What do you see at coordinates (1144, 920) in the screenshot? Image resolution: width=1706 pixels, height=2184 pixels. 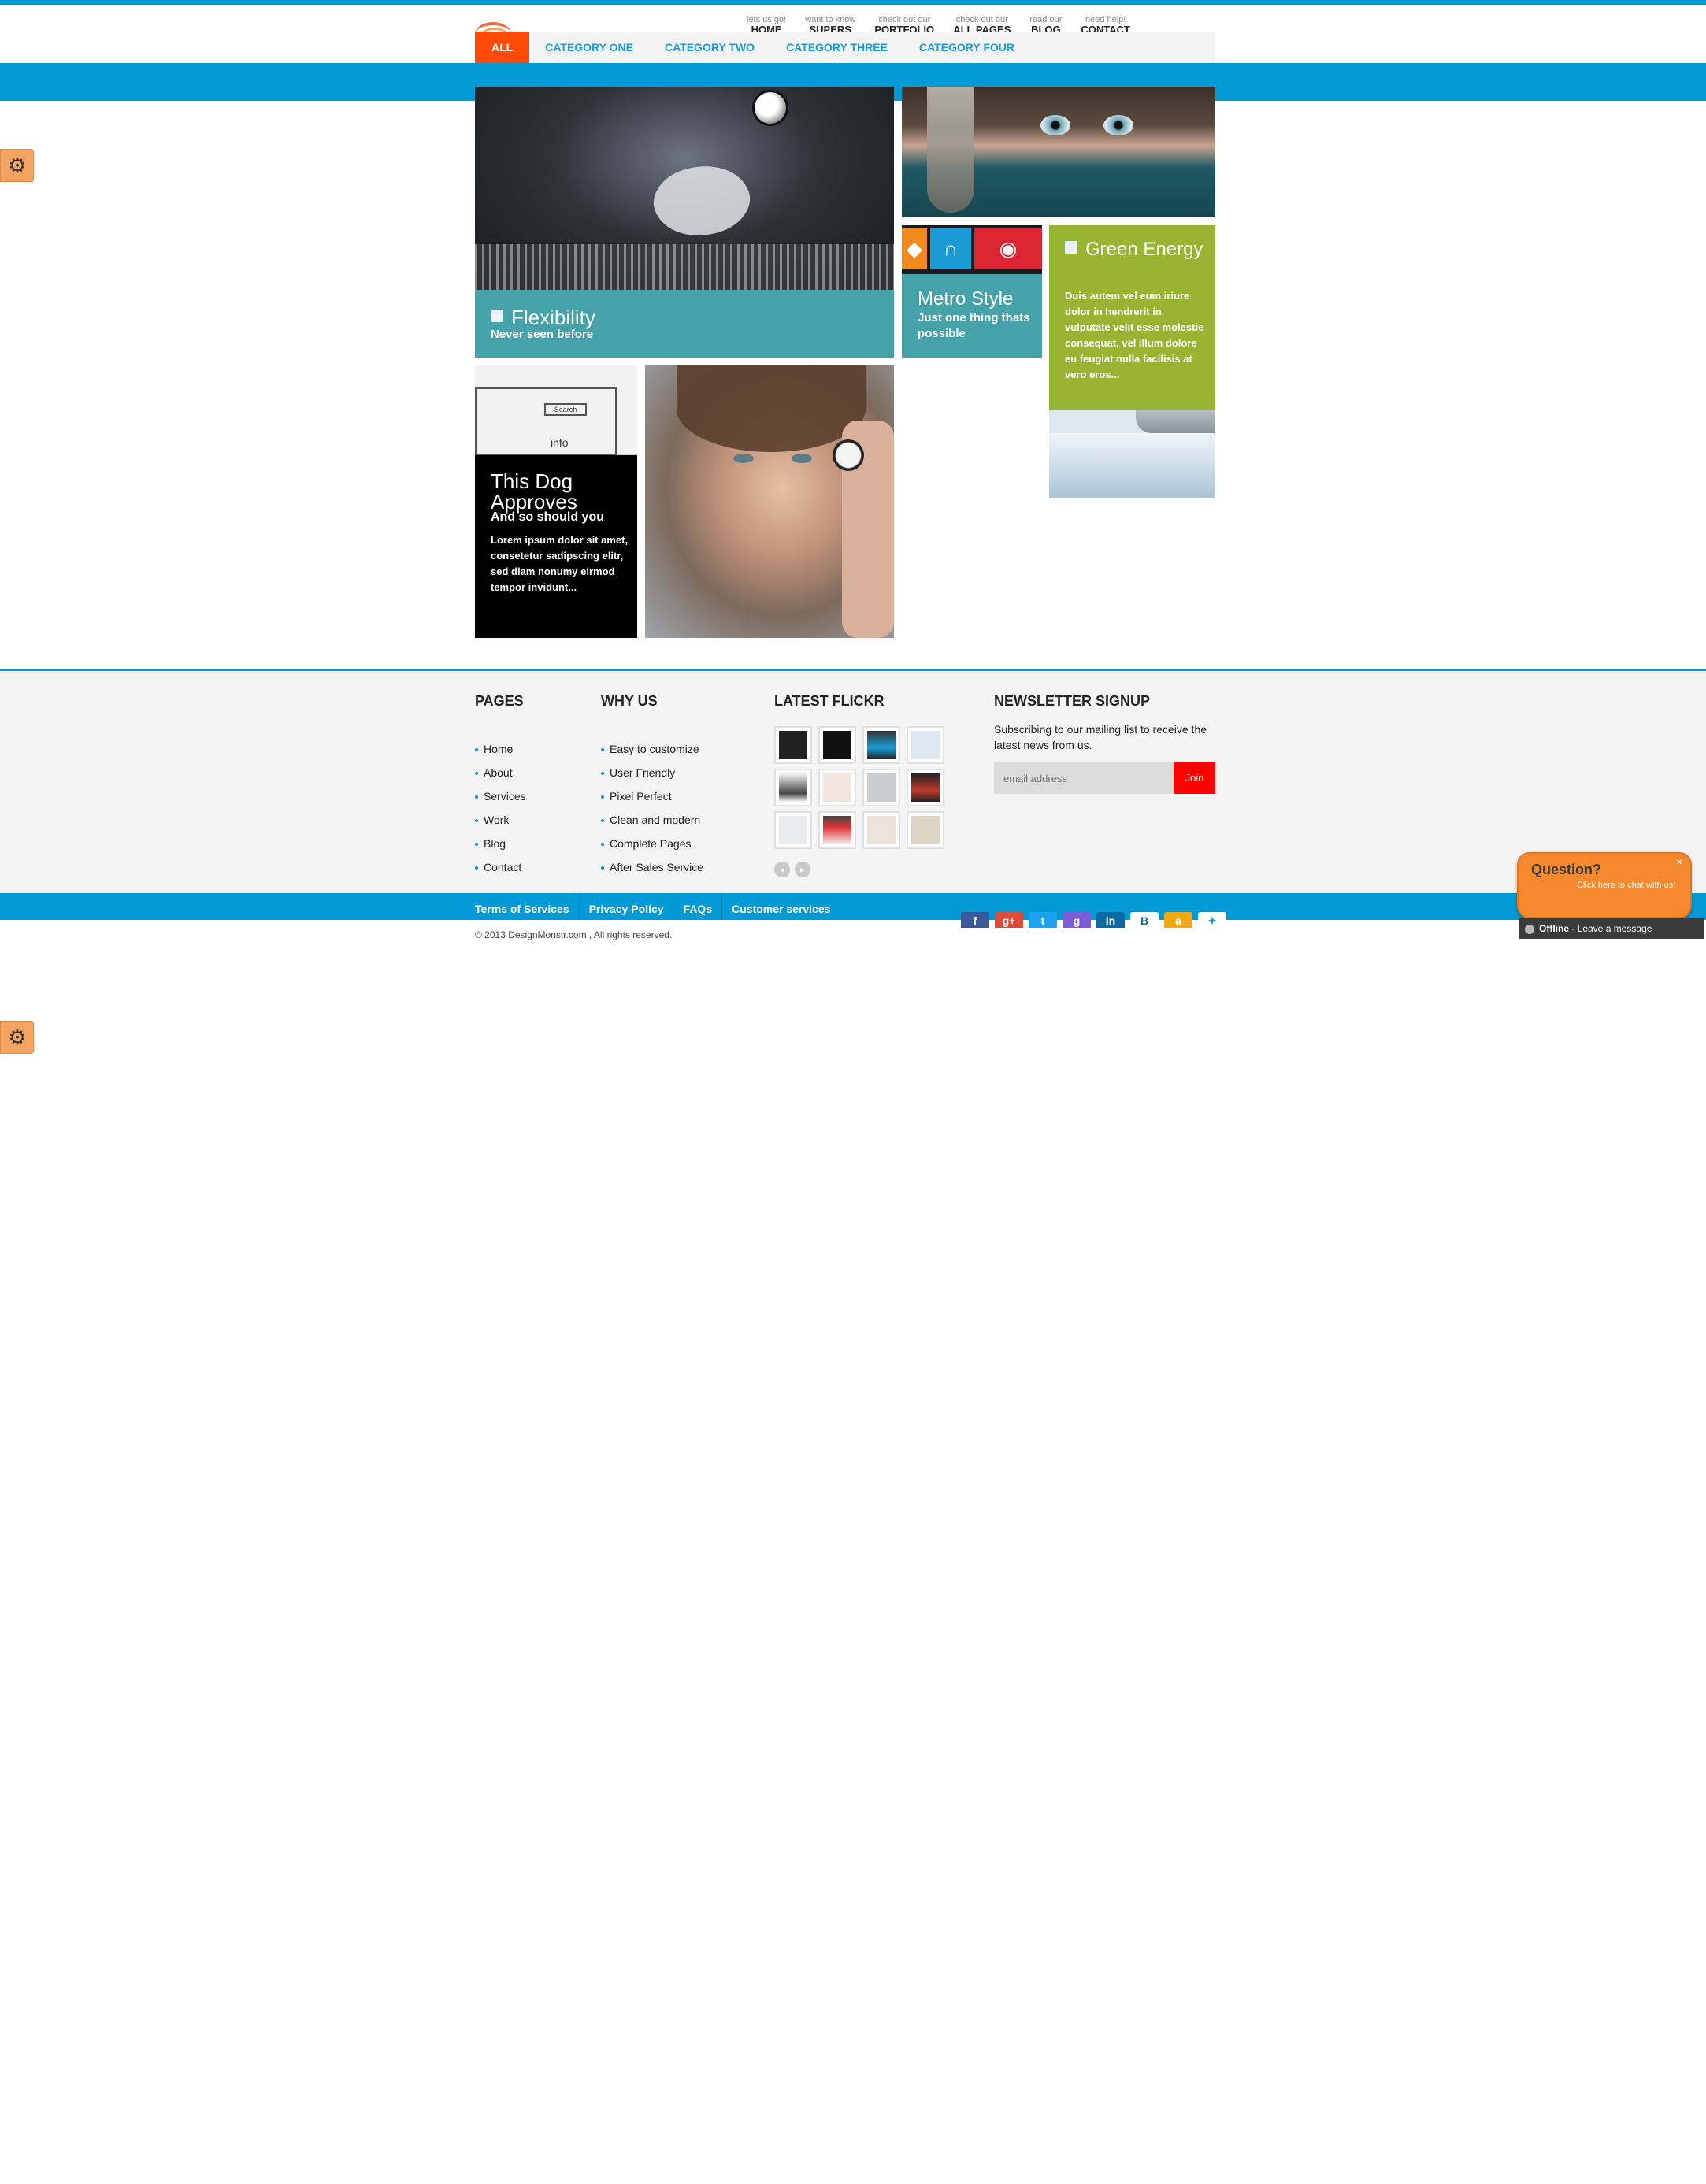 I see `blogger-icon: B` at bounding box center [1144, 920].